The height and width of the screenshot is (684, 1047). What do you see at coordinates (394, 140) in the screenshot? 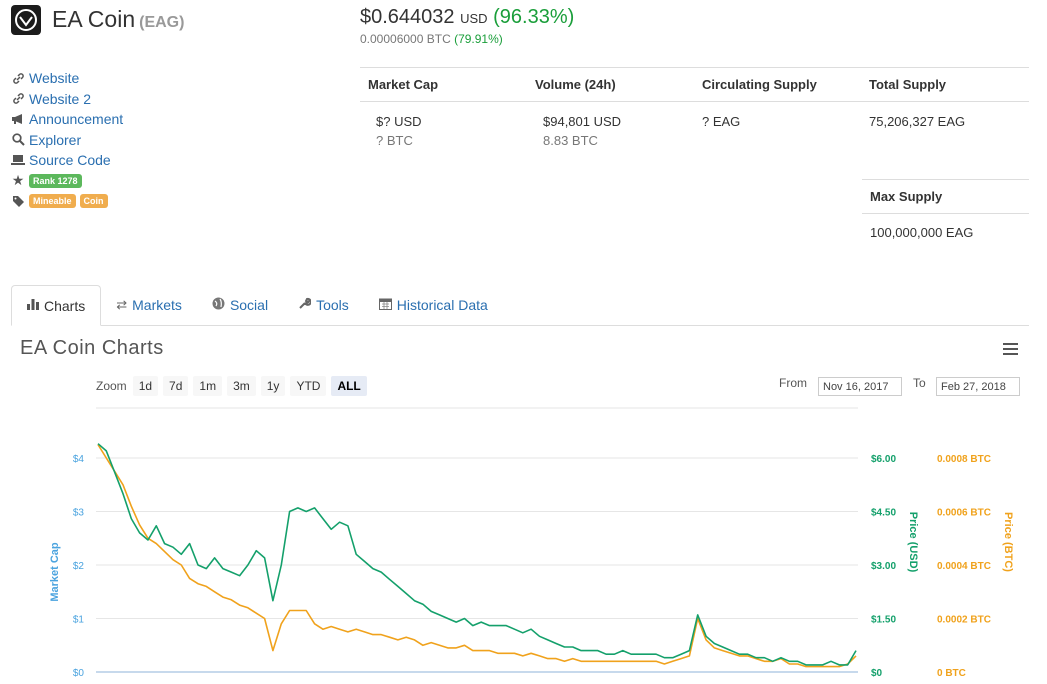
I see `market-cap-btc: ? BTC` at bounding box center [394, 140].